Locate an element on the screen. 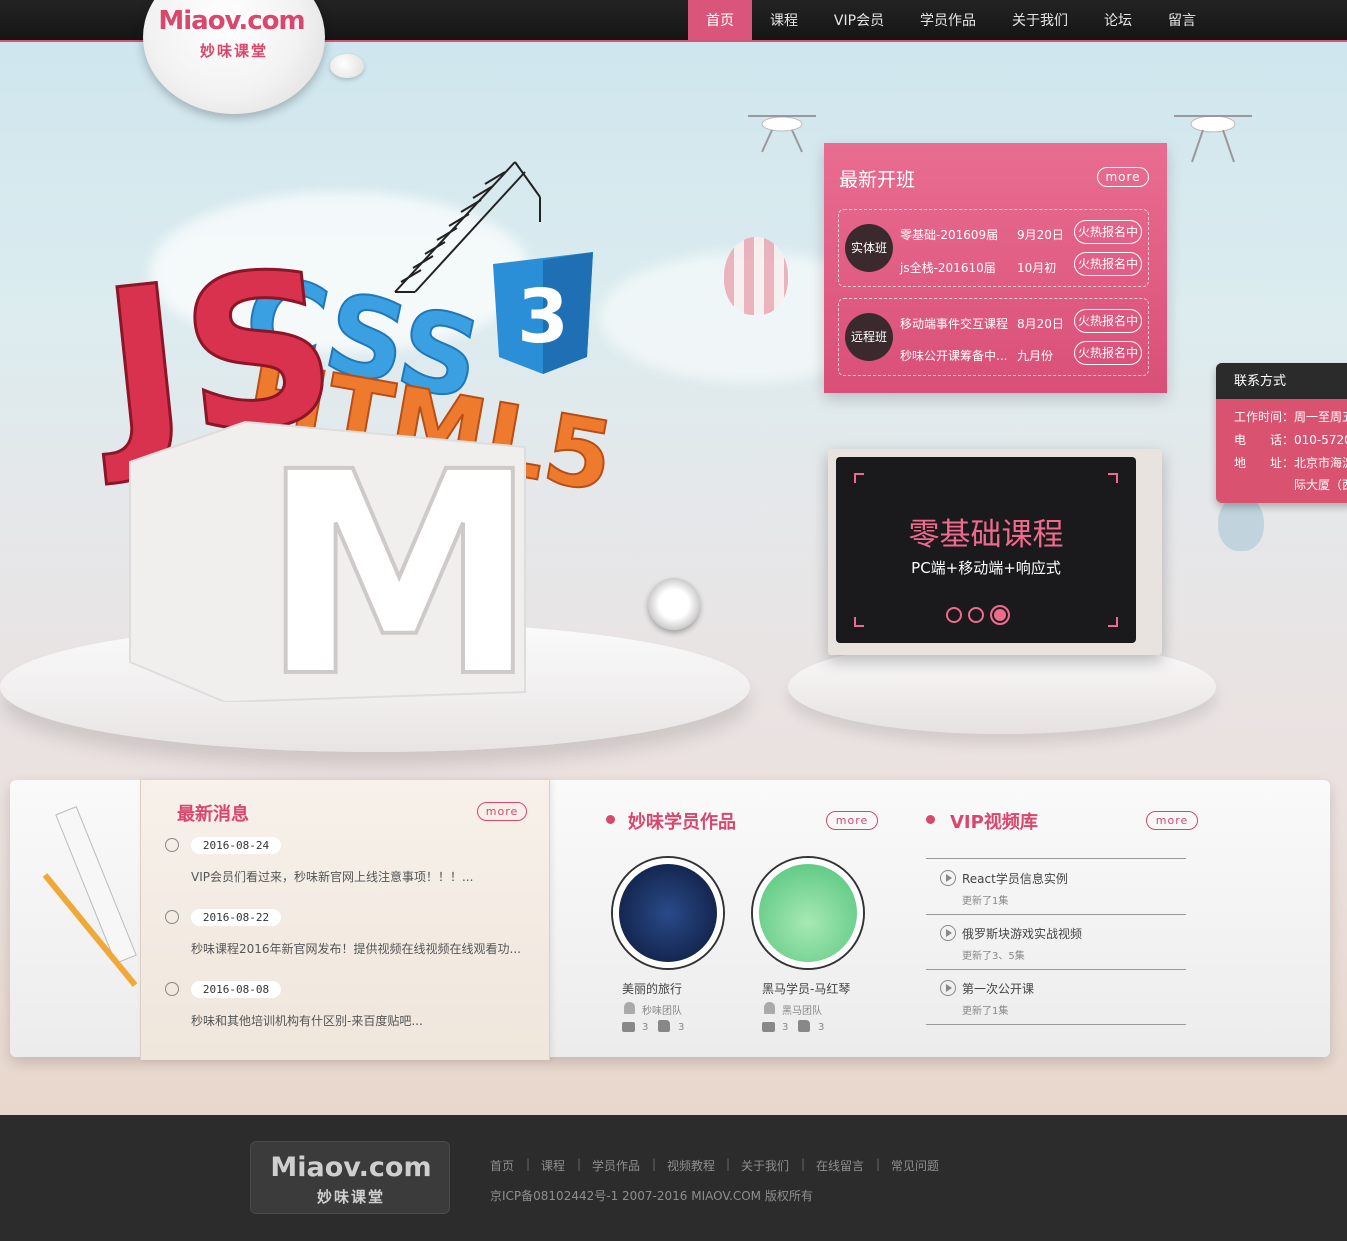  nav-about: 关于我们 is located at coordinates (1040, 20).